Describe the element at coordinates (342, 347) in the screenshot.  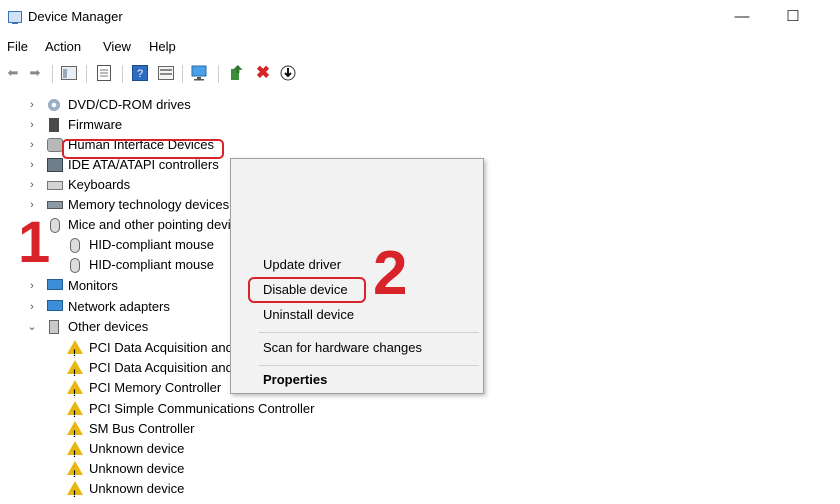
I see `menu-scan-hardware: Scan for hardware changes` at that location.